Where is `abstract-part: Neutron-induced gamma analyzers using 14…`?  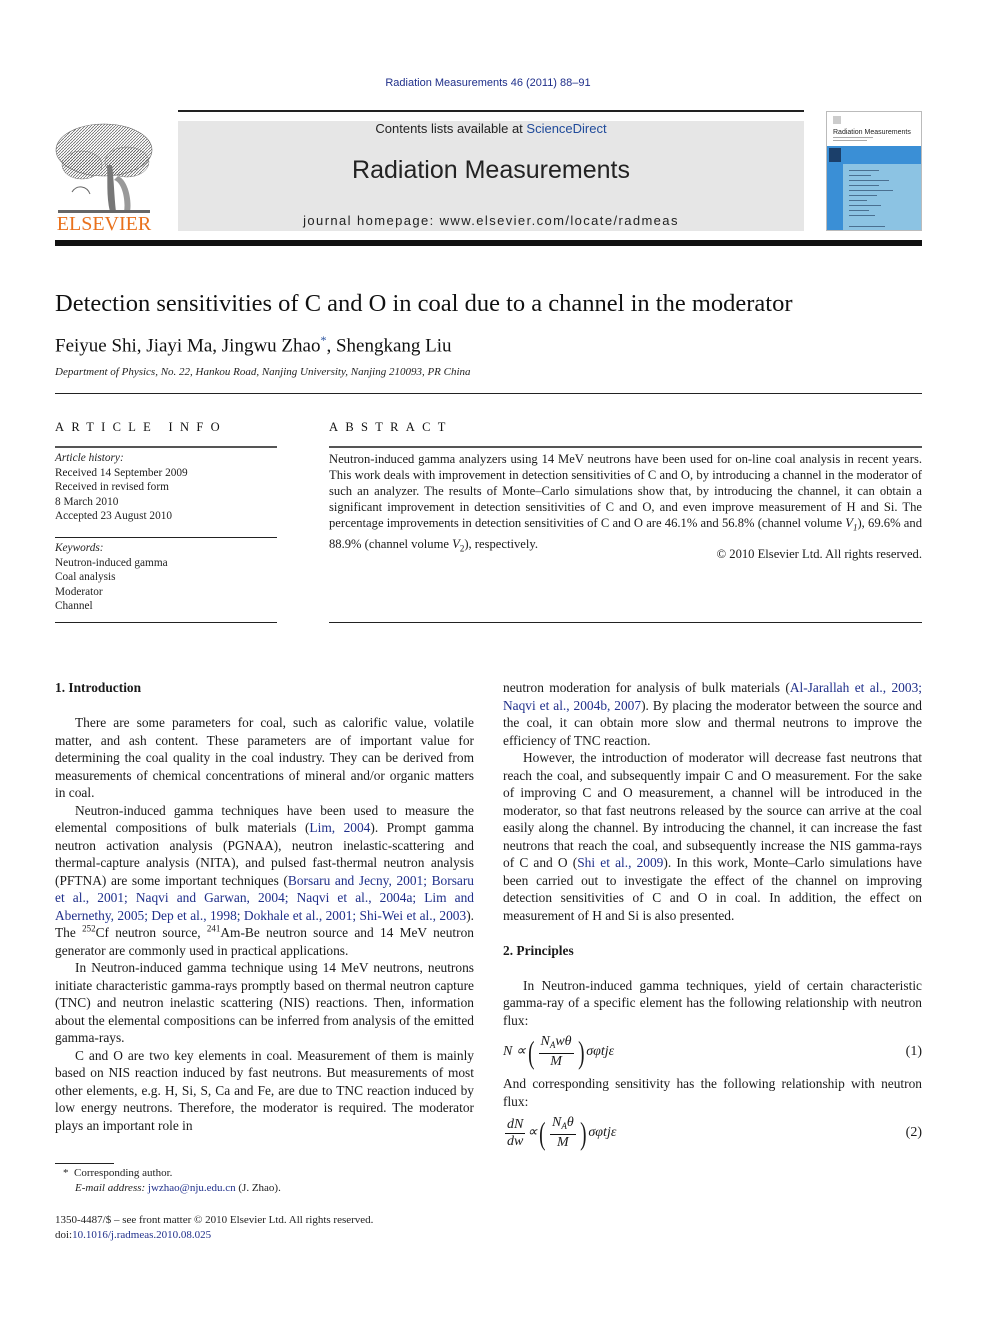
abstract-part: Neutron-induced gamma analyzers using 14… is located at coordinates (625, 491).